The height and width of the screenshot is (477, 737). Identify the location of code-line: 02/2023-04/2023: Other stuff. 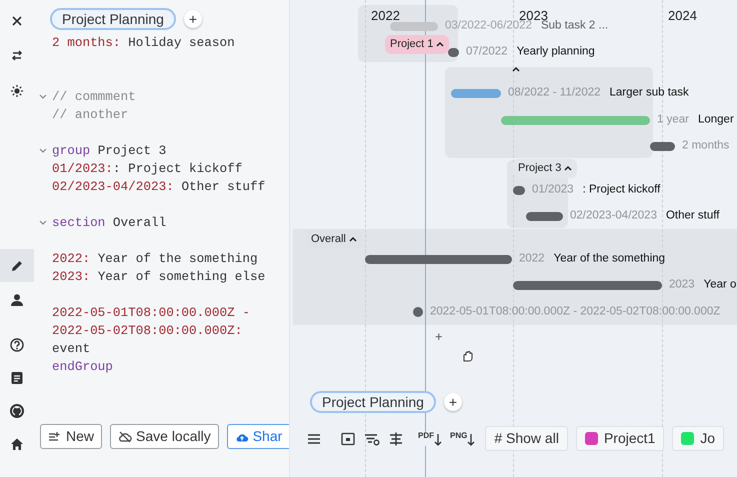
(159, 187).